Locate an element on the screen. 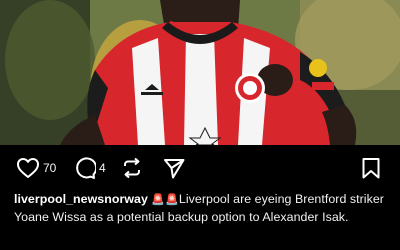  share-button is located at coordinates (174, 168).